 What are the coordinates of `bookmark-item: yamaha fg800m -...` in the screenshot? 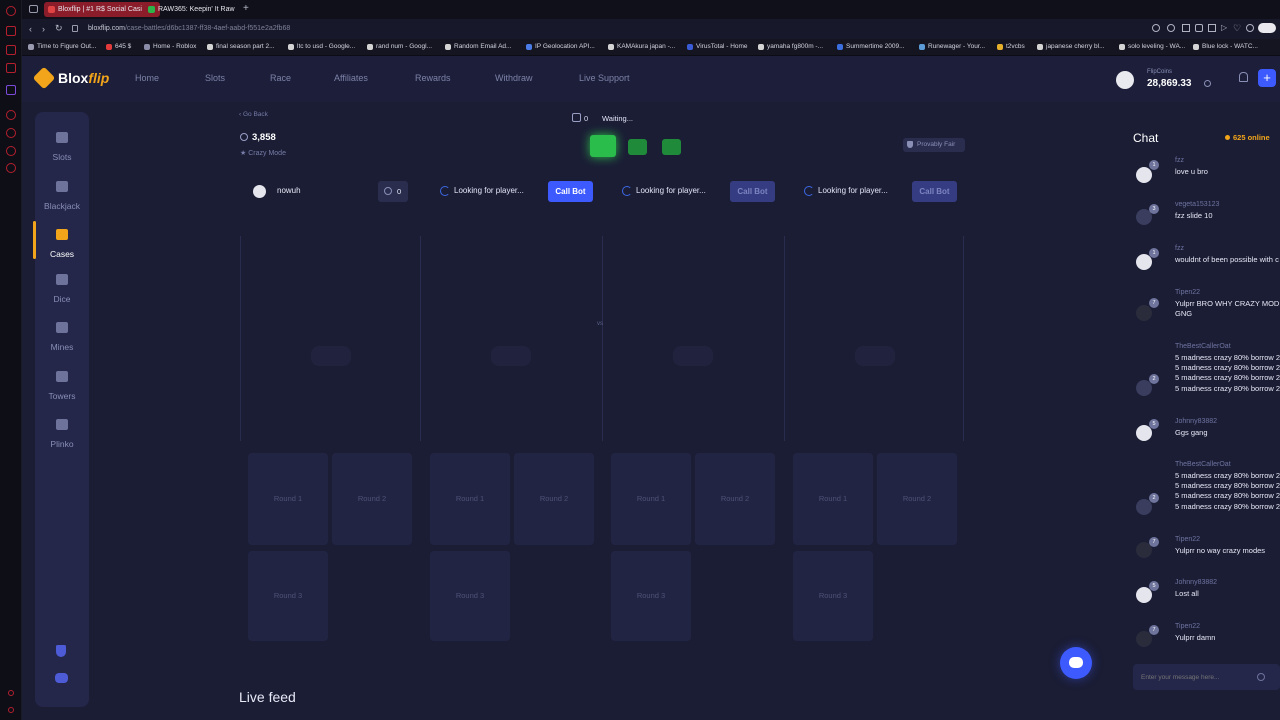 It's located at (790, 46).